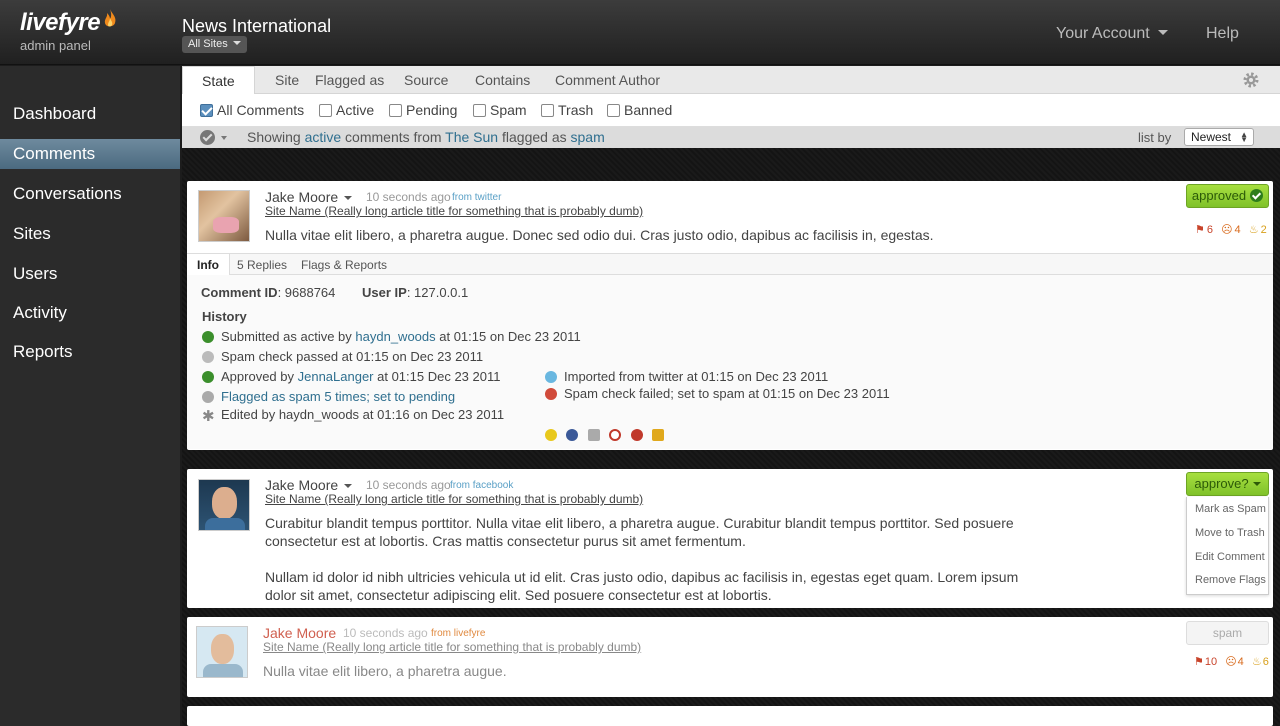 The width and height of the screenshot is (1280, 726). What do you see at coordinates (90, 194) in the screenshot?
I see `sidebar-item-conversations: Conversations` at bounding box center [90, 194].